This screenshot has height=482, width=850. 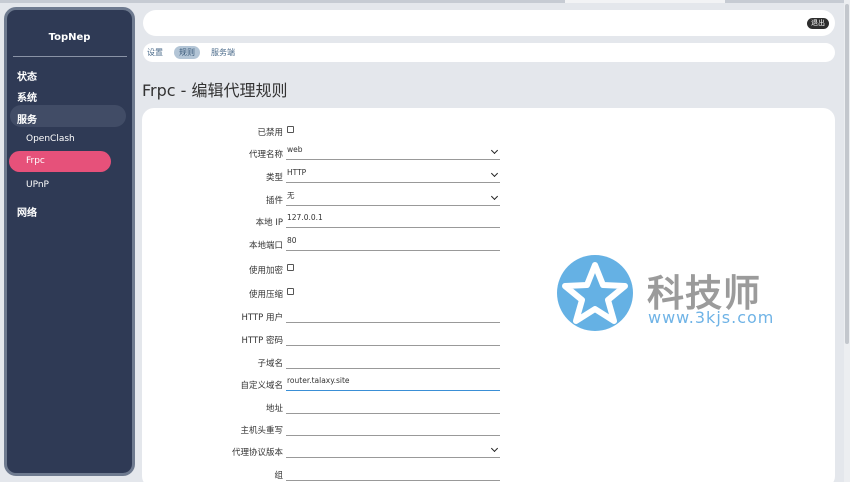 What do you see at coordinates (393, 315) in the screenshot?
I see `http-user-input` at bounding box center [393, 315].